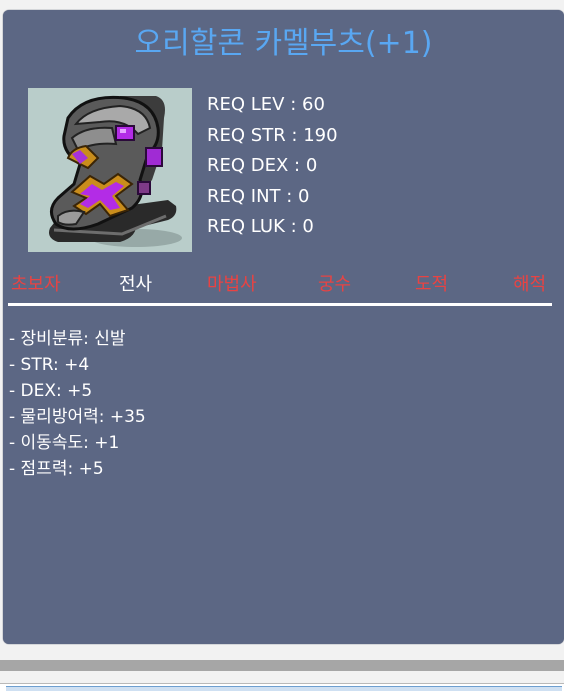 The width and height of the screenshot is (564, 691). What do you see at coordinates (51, 391) in the screenshot?
I see `stat-dex: - DEX: +5` at bounding box center [51, 391].